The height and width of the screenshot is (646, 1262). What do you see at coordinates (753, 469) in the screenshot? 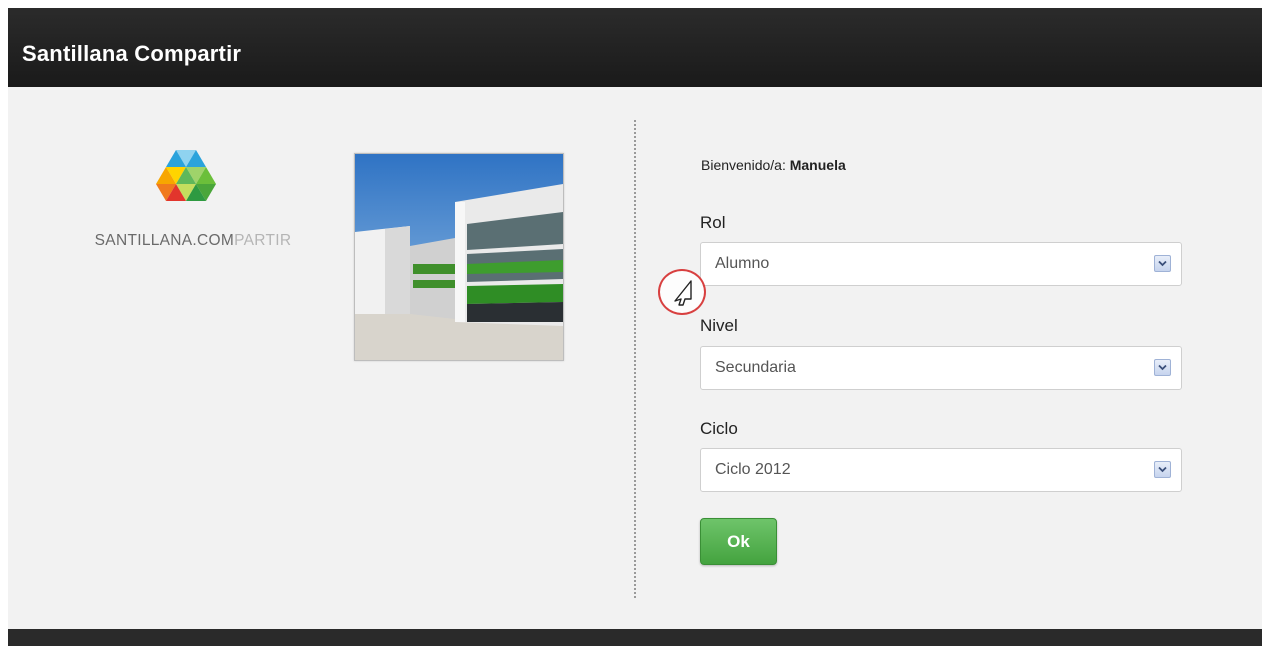
I see `ciclo-select-value: Ciclo 2012` at bounding box center [753, 469].